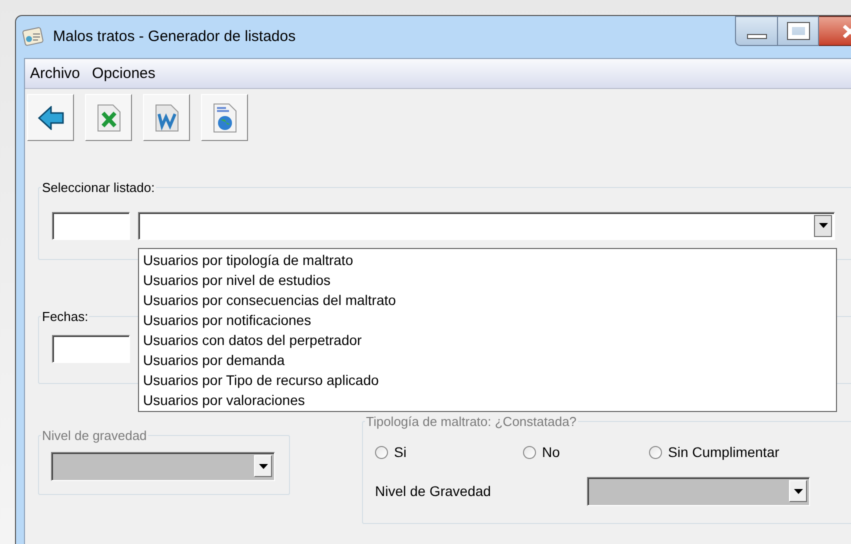  Describe the element at coordinates (124, 73) in the screenshot. I see `menu-item: Opciones` at that location.